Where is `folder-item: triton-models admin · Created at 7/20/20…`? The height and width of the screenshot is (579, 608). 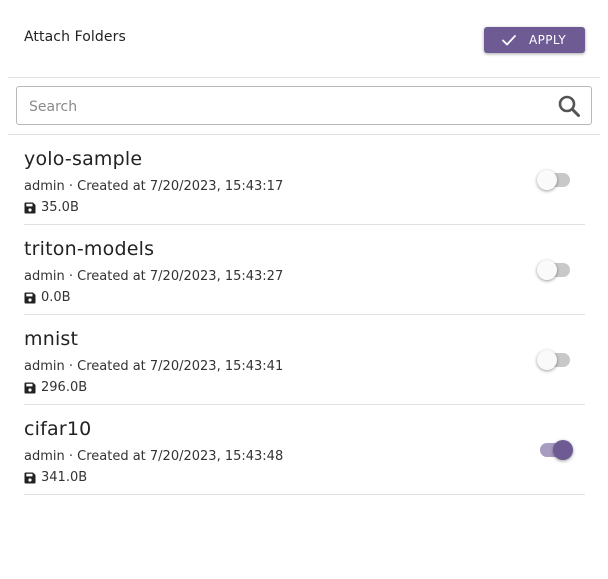 folder-item: triton-models admin · Created at 7/20/20… is located at coordinates (304, 270).